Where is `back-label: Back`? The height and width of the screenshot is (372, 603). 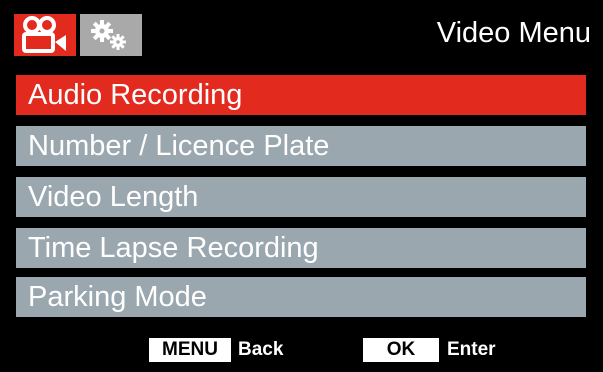 back-label: Back is located at coordinates (261, 349).